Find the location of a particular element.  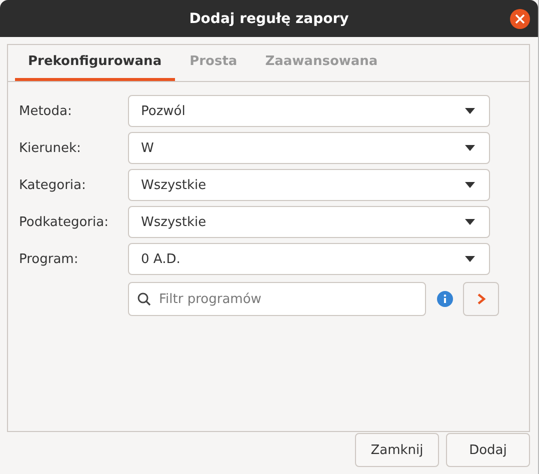

dropdown: Pozwól is located at coordinates (309, 111).